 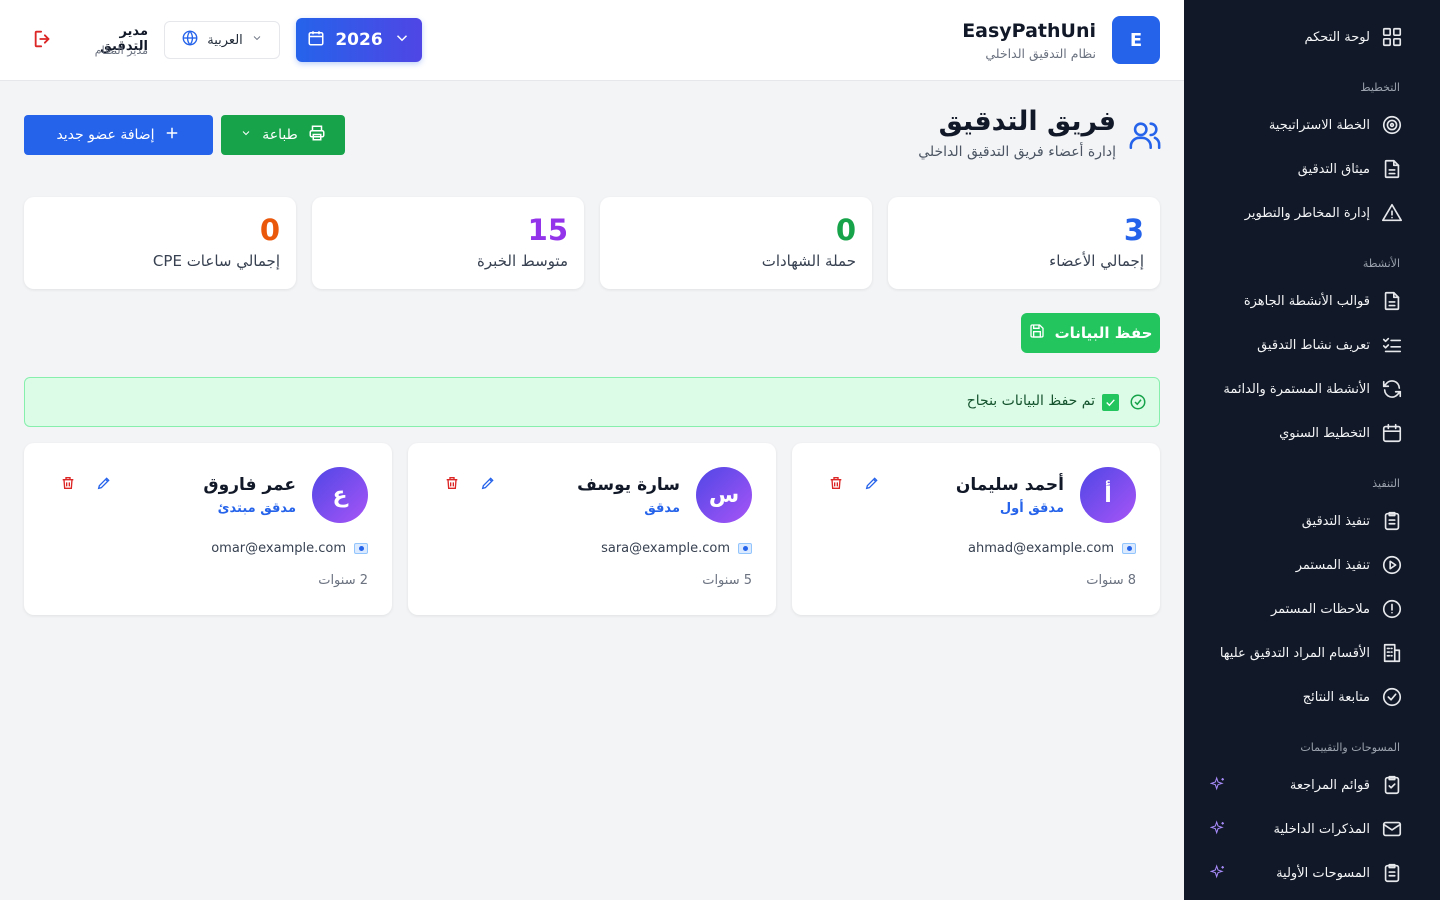 What do you see at coordinates (1320, 609) in the screenshot?
I see `sidebar-item-label: ملاحظات المستمر` at bounding box center [1320, 609].